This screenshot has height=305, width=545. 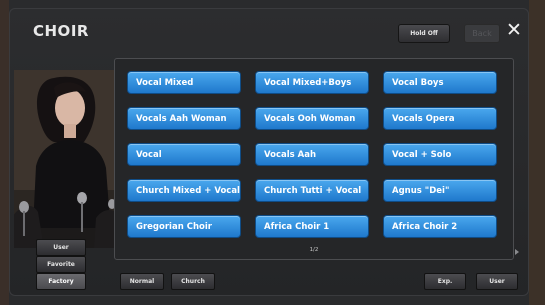 I want to click on hold-off-button: Hold Off, so click(x=424, y=33).